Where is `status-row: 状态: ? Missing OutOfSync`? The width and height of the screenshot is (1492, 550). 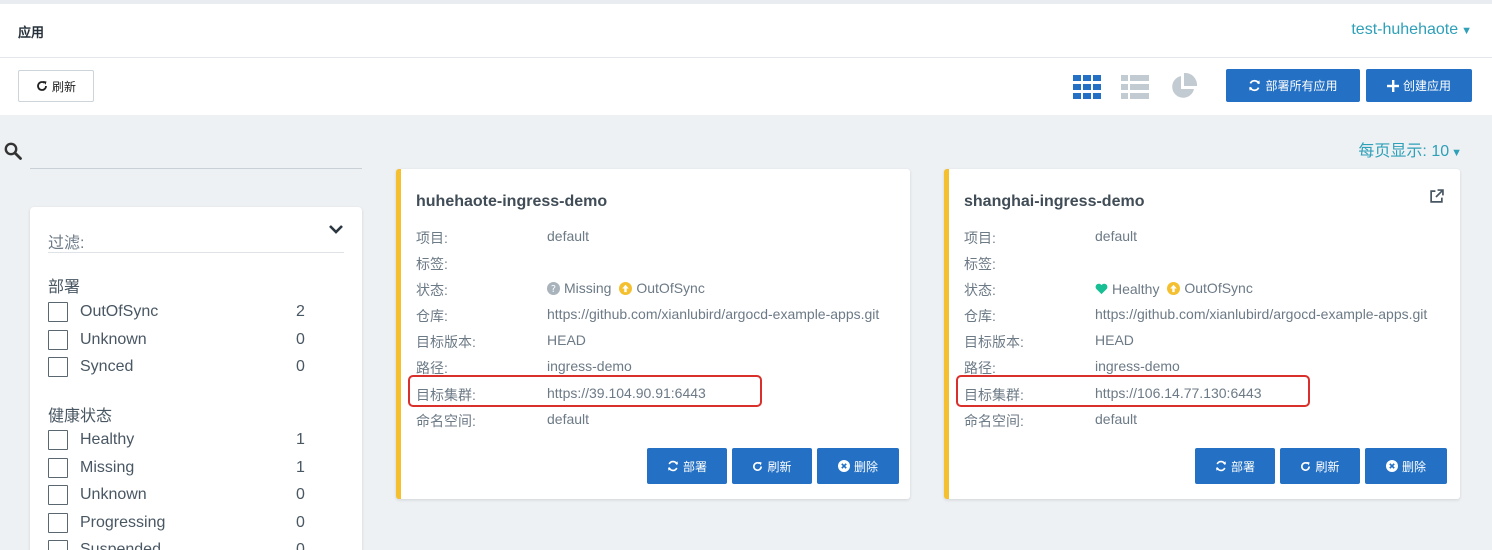 status-row: 状态: ? Missing OutOfSync is located at coordinates (560, 289).